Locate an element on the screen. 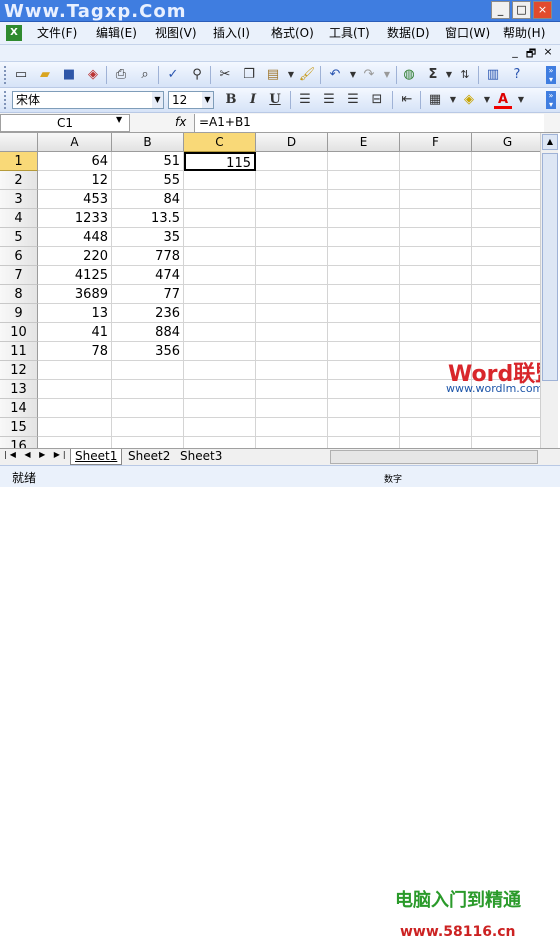 This screenshot has width=560, height=940. row-header: 8 is located at coordinates (19, 294).